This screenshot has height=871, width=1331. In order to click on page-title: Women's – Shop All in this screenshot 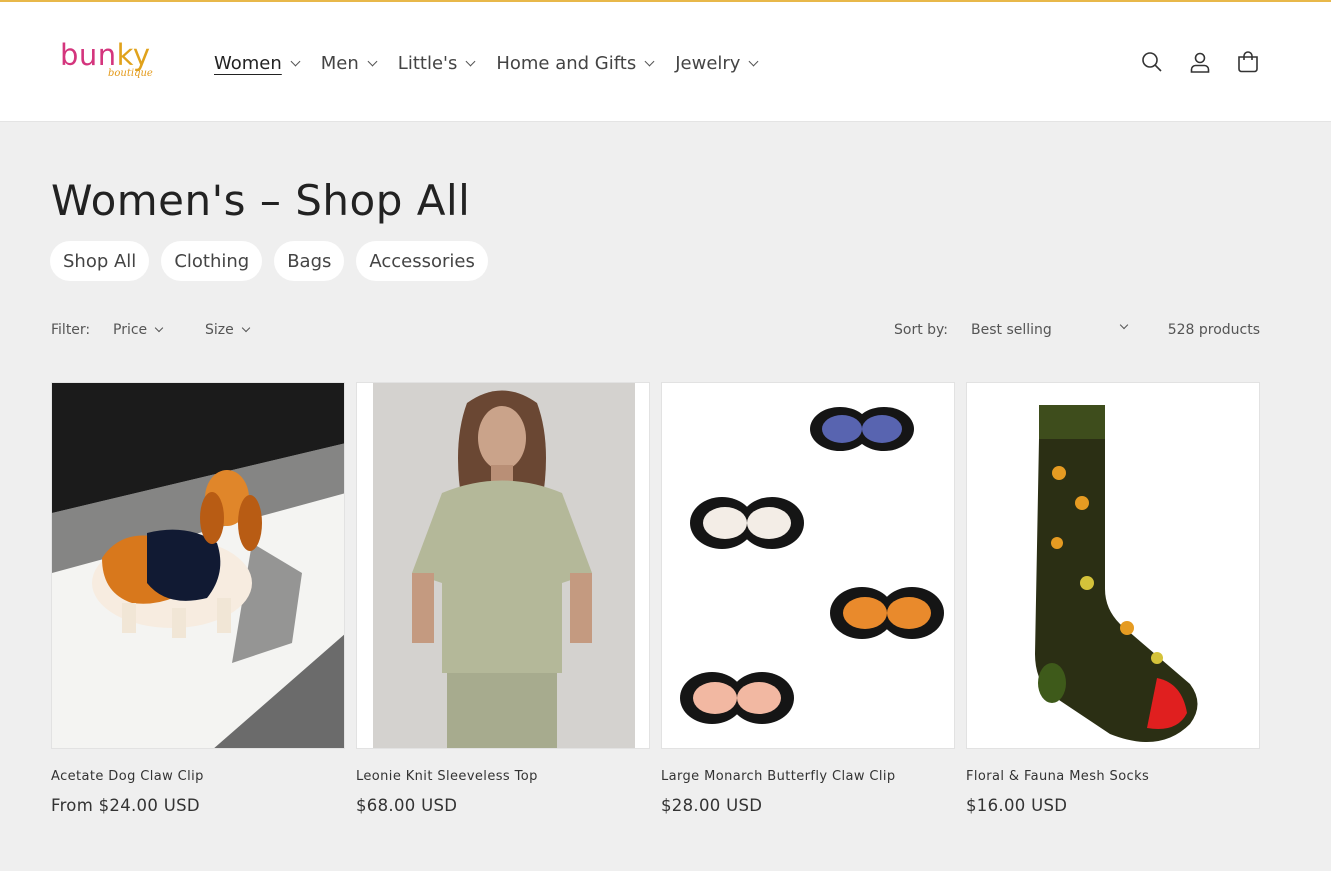, I will do `click(261, 200)`.